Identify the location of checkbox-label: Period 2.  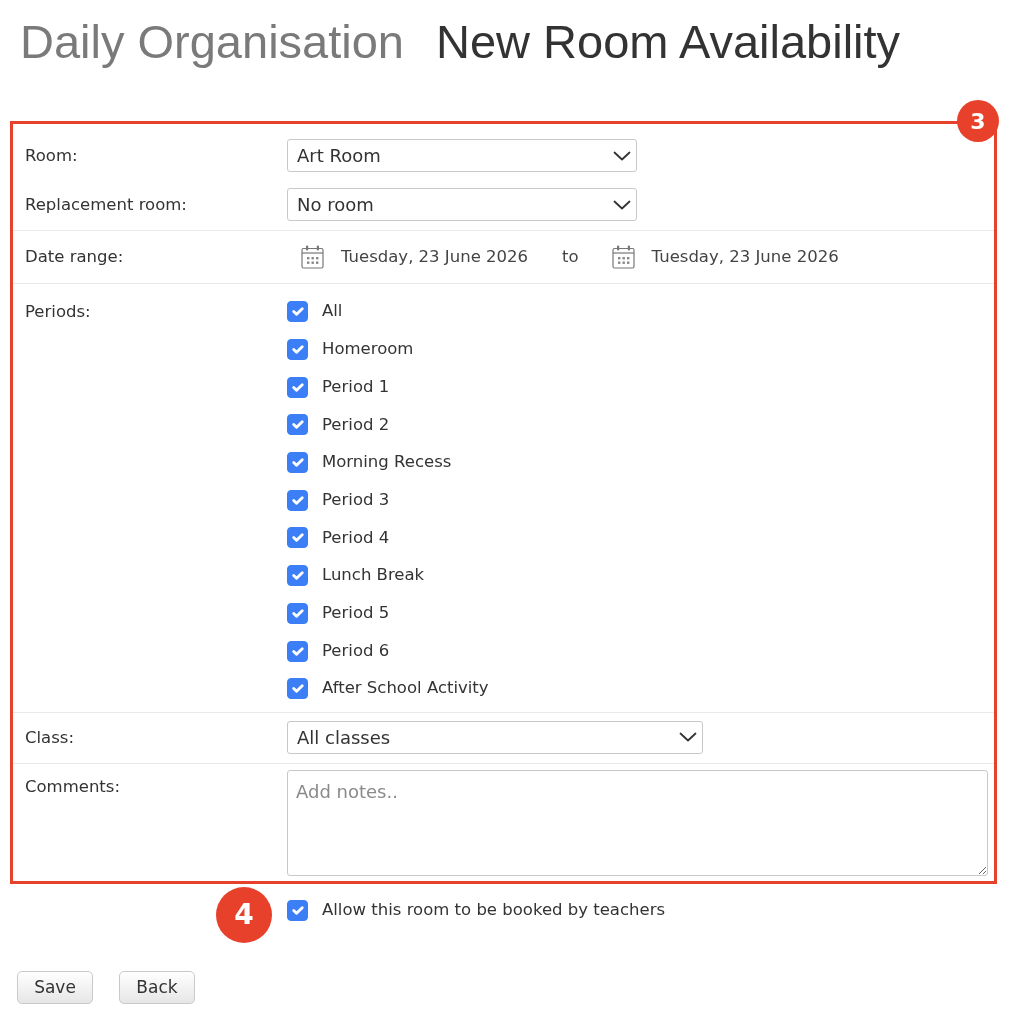
(356, 424).